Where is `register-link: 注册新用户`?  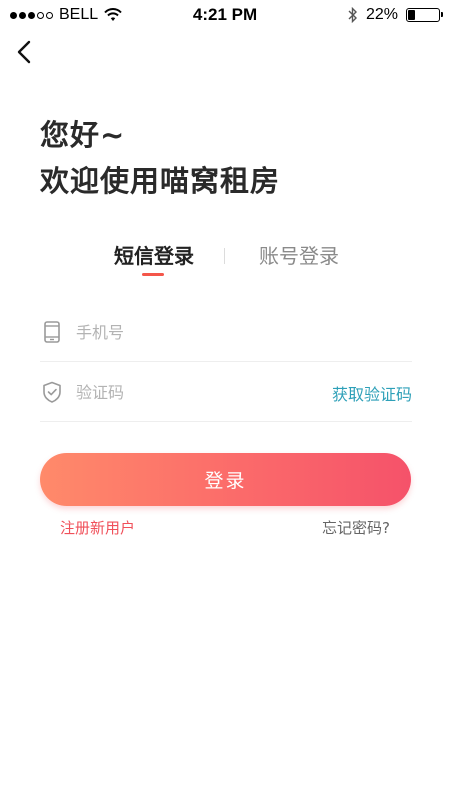
register-link: 注册新用户 is located at coordinates (97, 527).